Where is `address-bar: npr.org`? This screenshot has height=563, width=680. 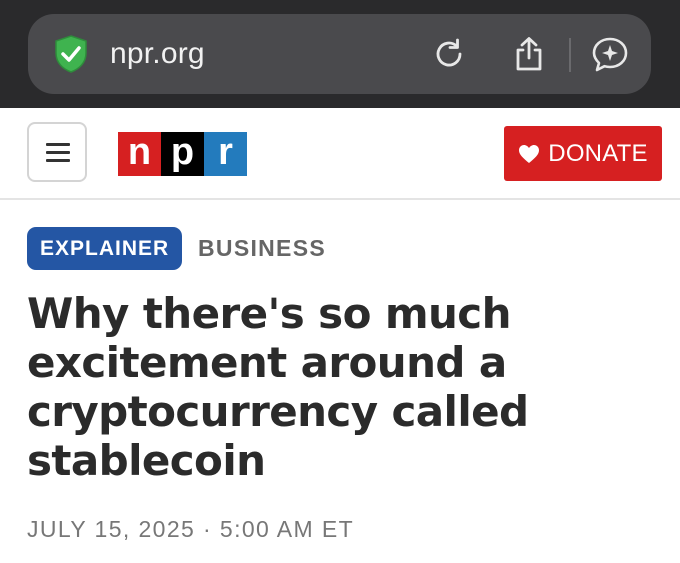
address-bar: npr.org is located at coordinates (339, 54).